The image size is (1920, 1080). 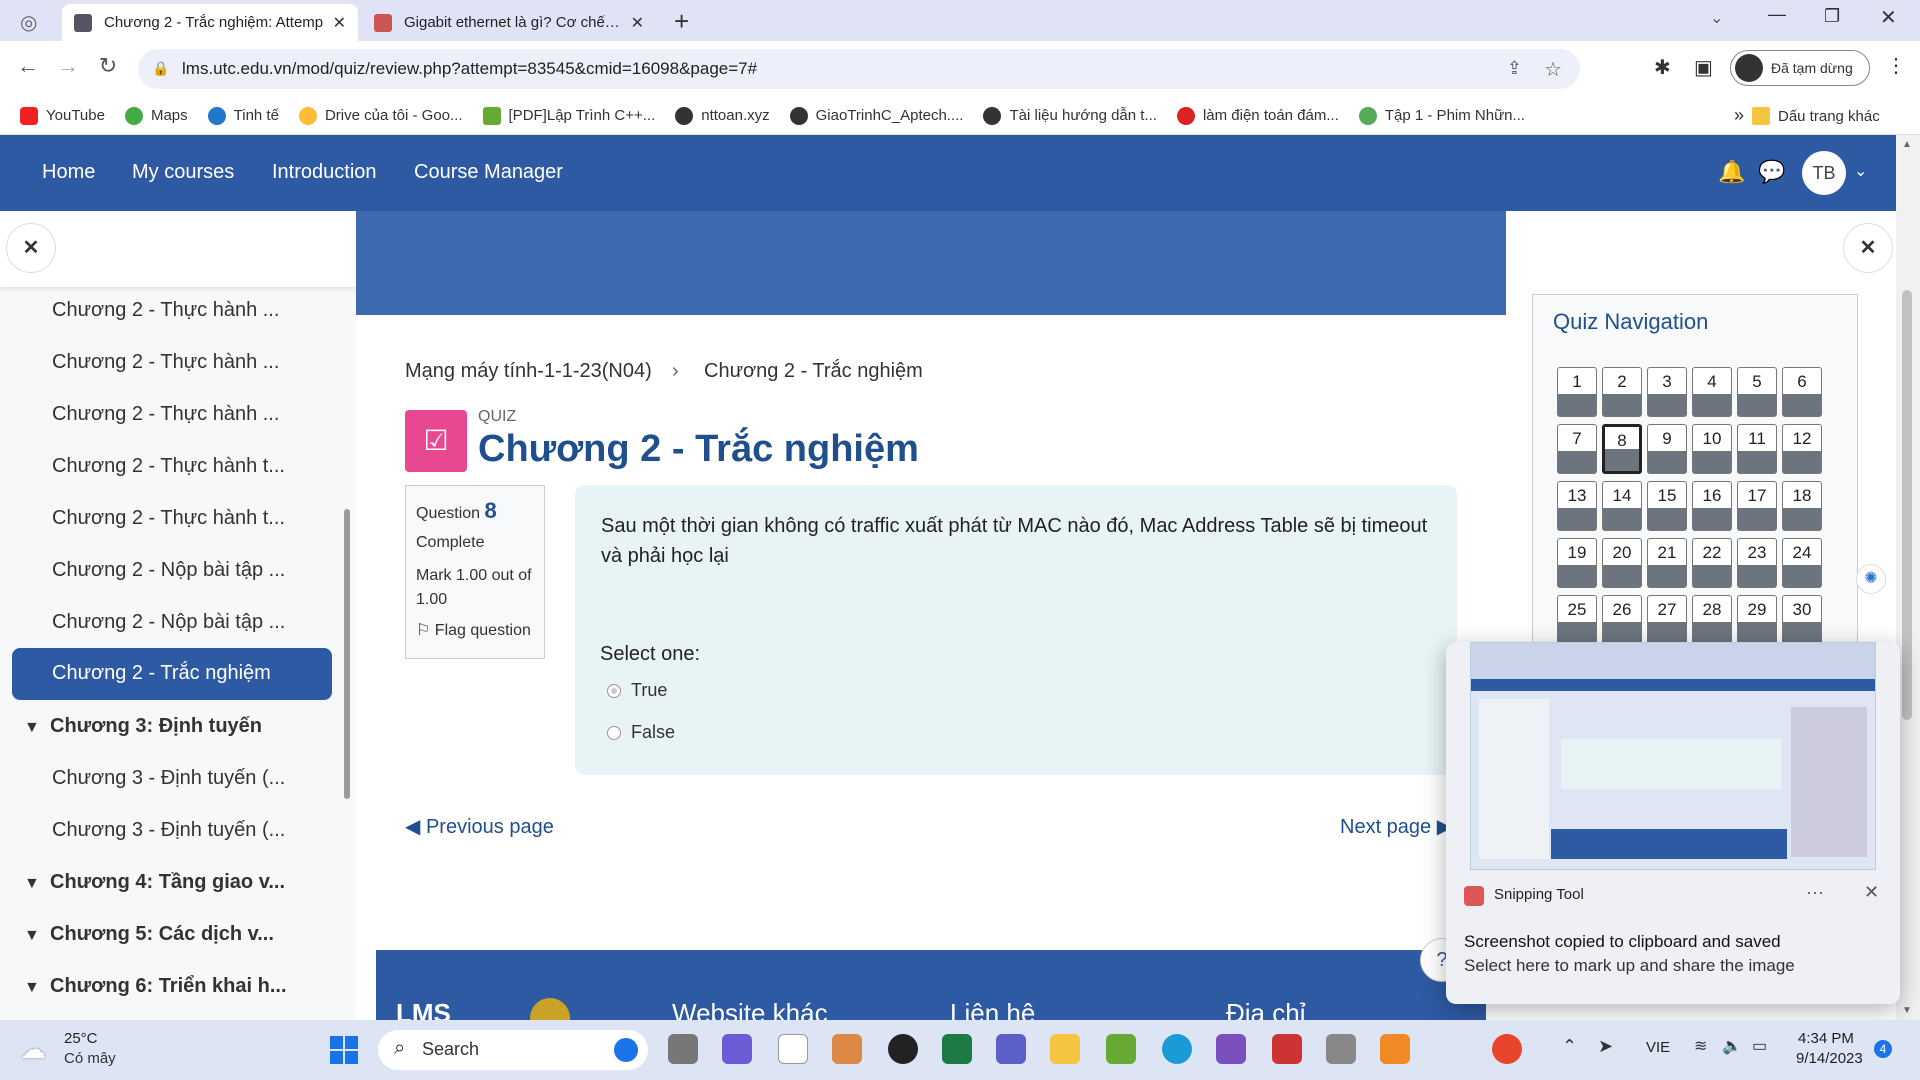 What do you see at coordinates (1712, 563) in the screenshot?
I see `quiz-nav-button: 22` at bounding box center [1712, 563].